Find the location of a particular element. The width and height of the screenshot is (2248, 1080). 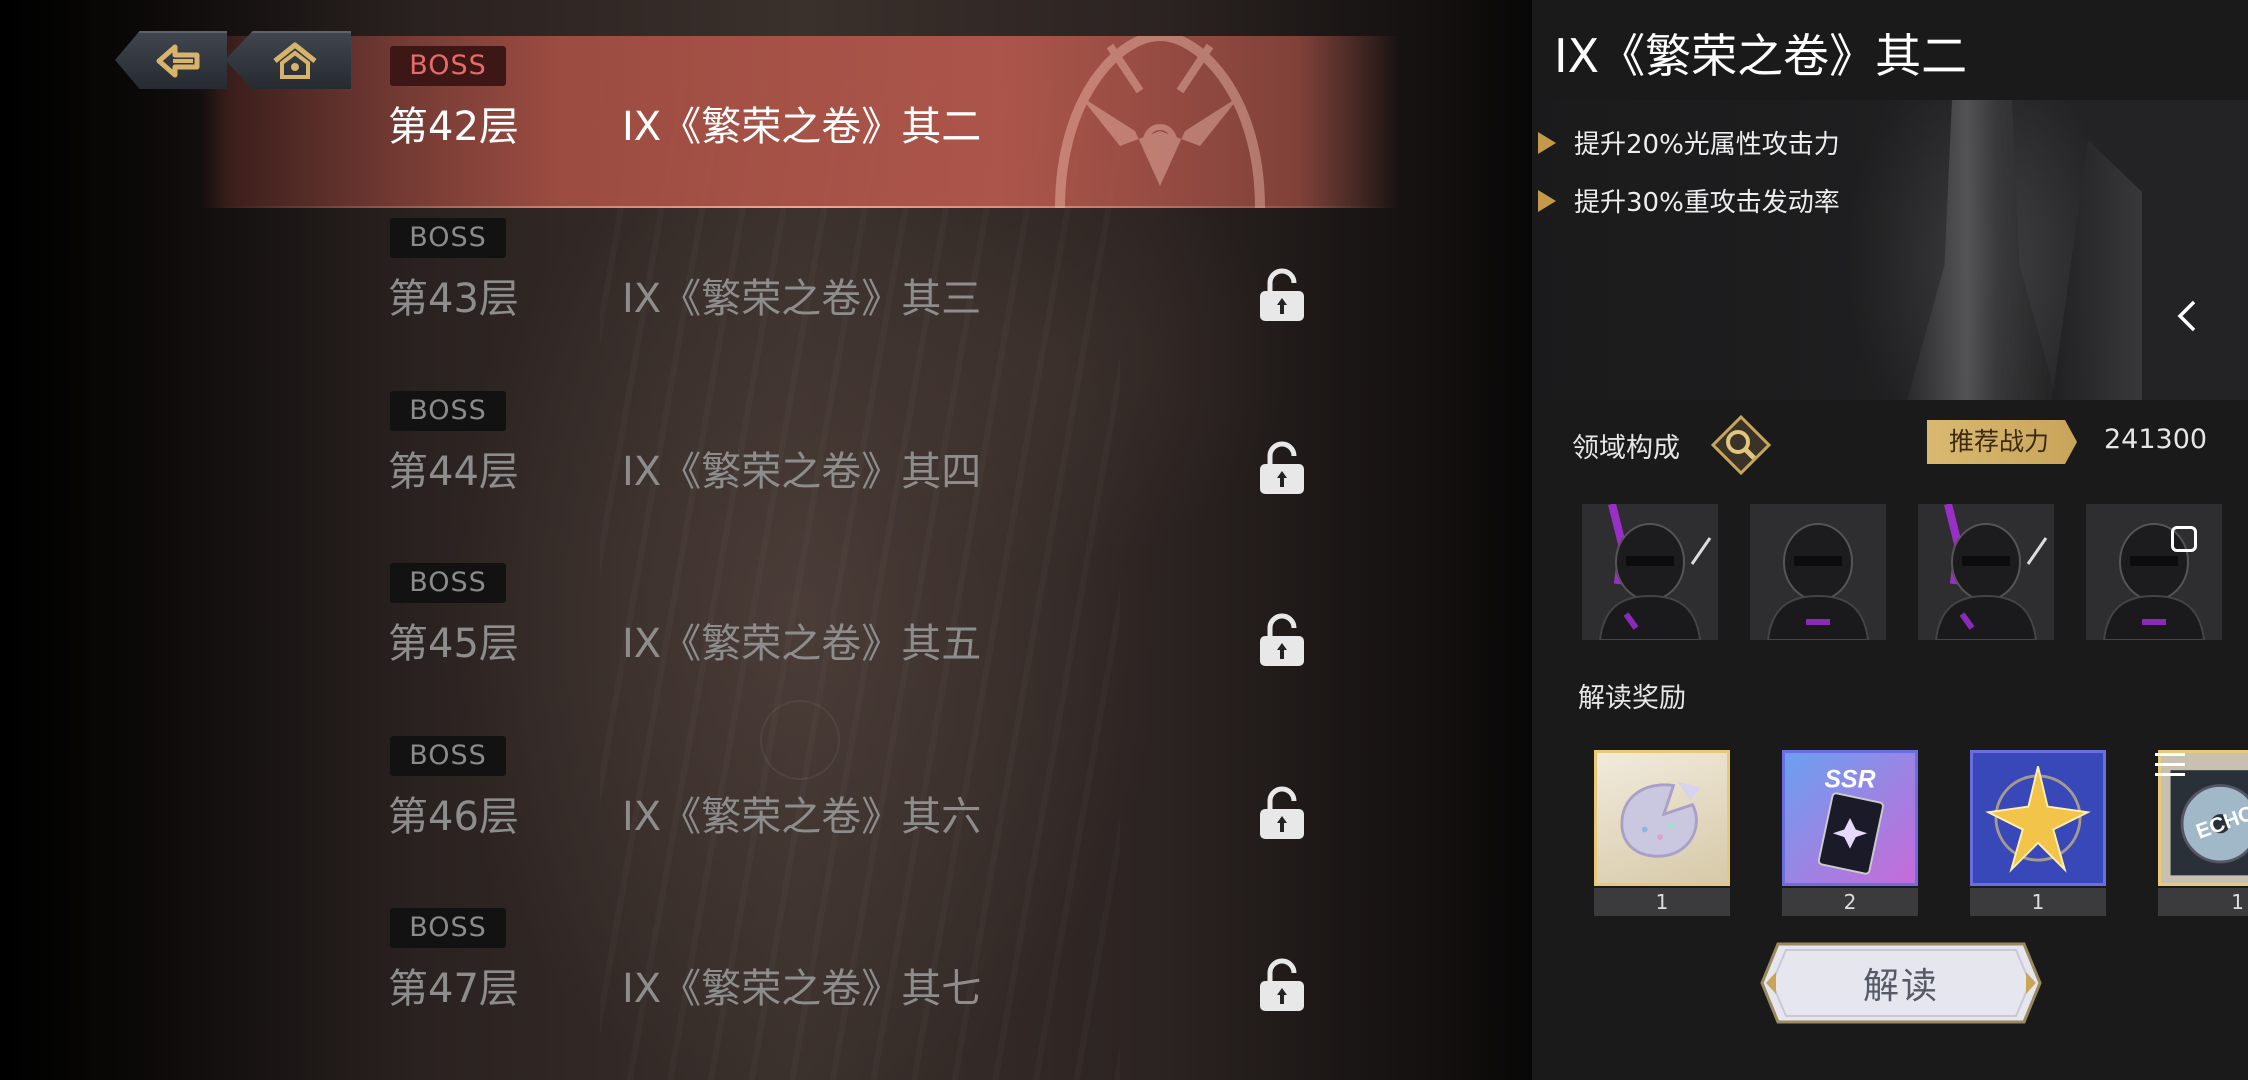

floor-row-43: BOSS 第43层 IX《繁荣之卷》其三 is located at coordinates (766, 294).